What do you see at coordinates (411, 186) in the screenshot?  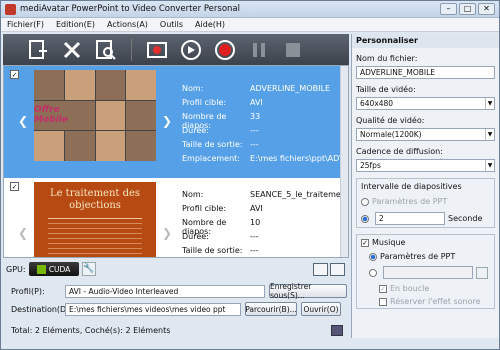 I see `interval-label: Intervalle de diapositives` at bounding box center [411, 186].